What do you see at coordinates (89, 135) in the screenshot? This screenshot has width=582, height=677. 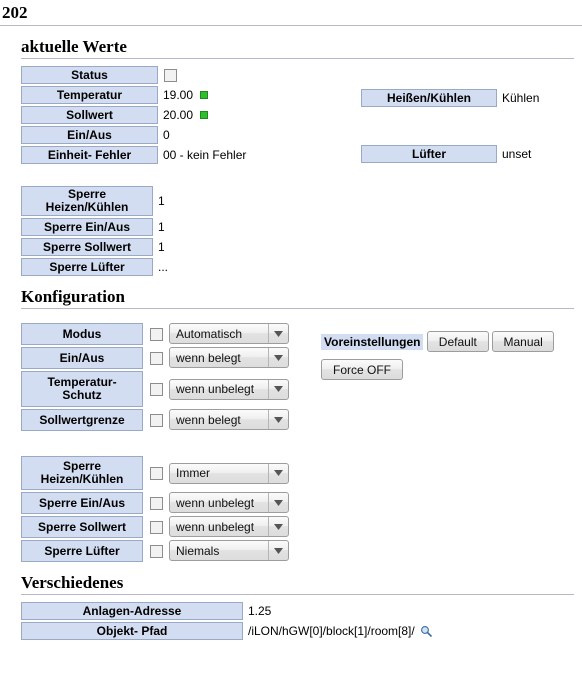 I see `label-ein-aus: Ein/Aus` at bounding box center [89, 135].